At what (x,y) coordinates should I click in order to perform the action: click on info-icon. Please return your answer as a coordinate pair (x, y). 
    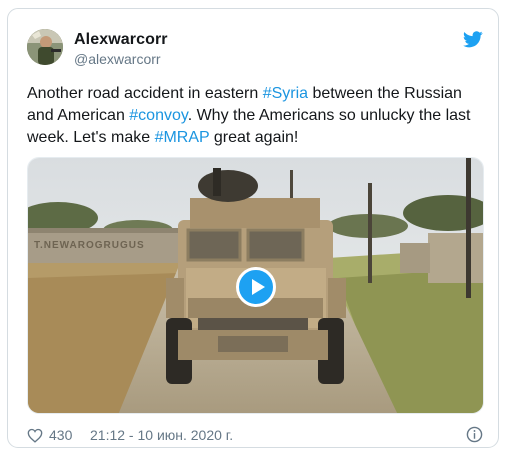
    Looking at the image, I should click on (474, 434).